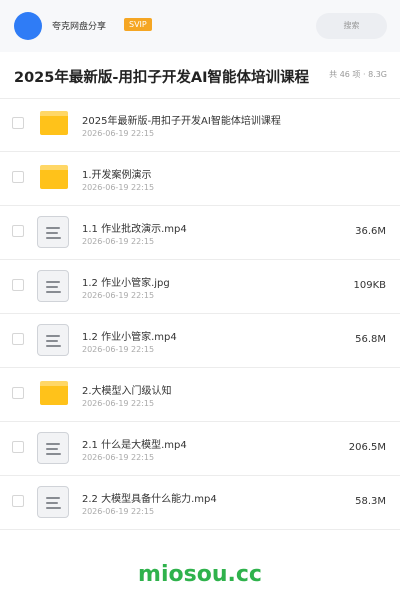  I want to click on file-size: 36.6M, so click(370, 231).